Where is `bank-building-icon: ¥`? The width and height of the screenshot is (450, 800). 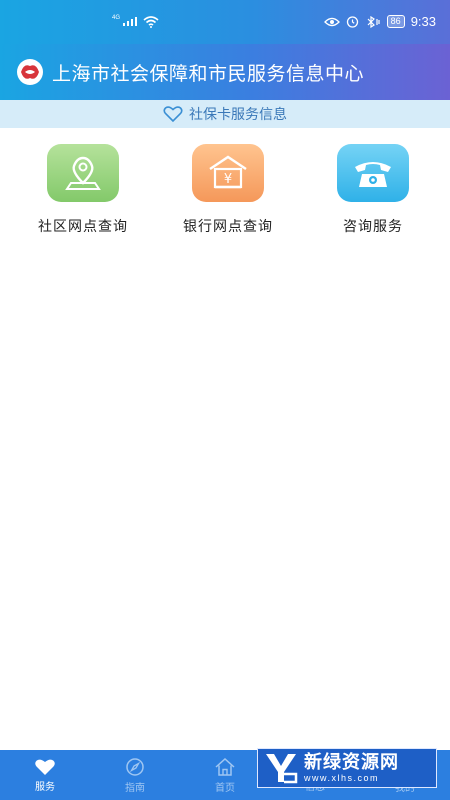
bank-building-icon: ¥ is located at coordinates (228, 173).